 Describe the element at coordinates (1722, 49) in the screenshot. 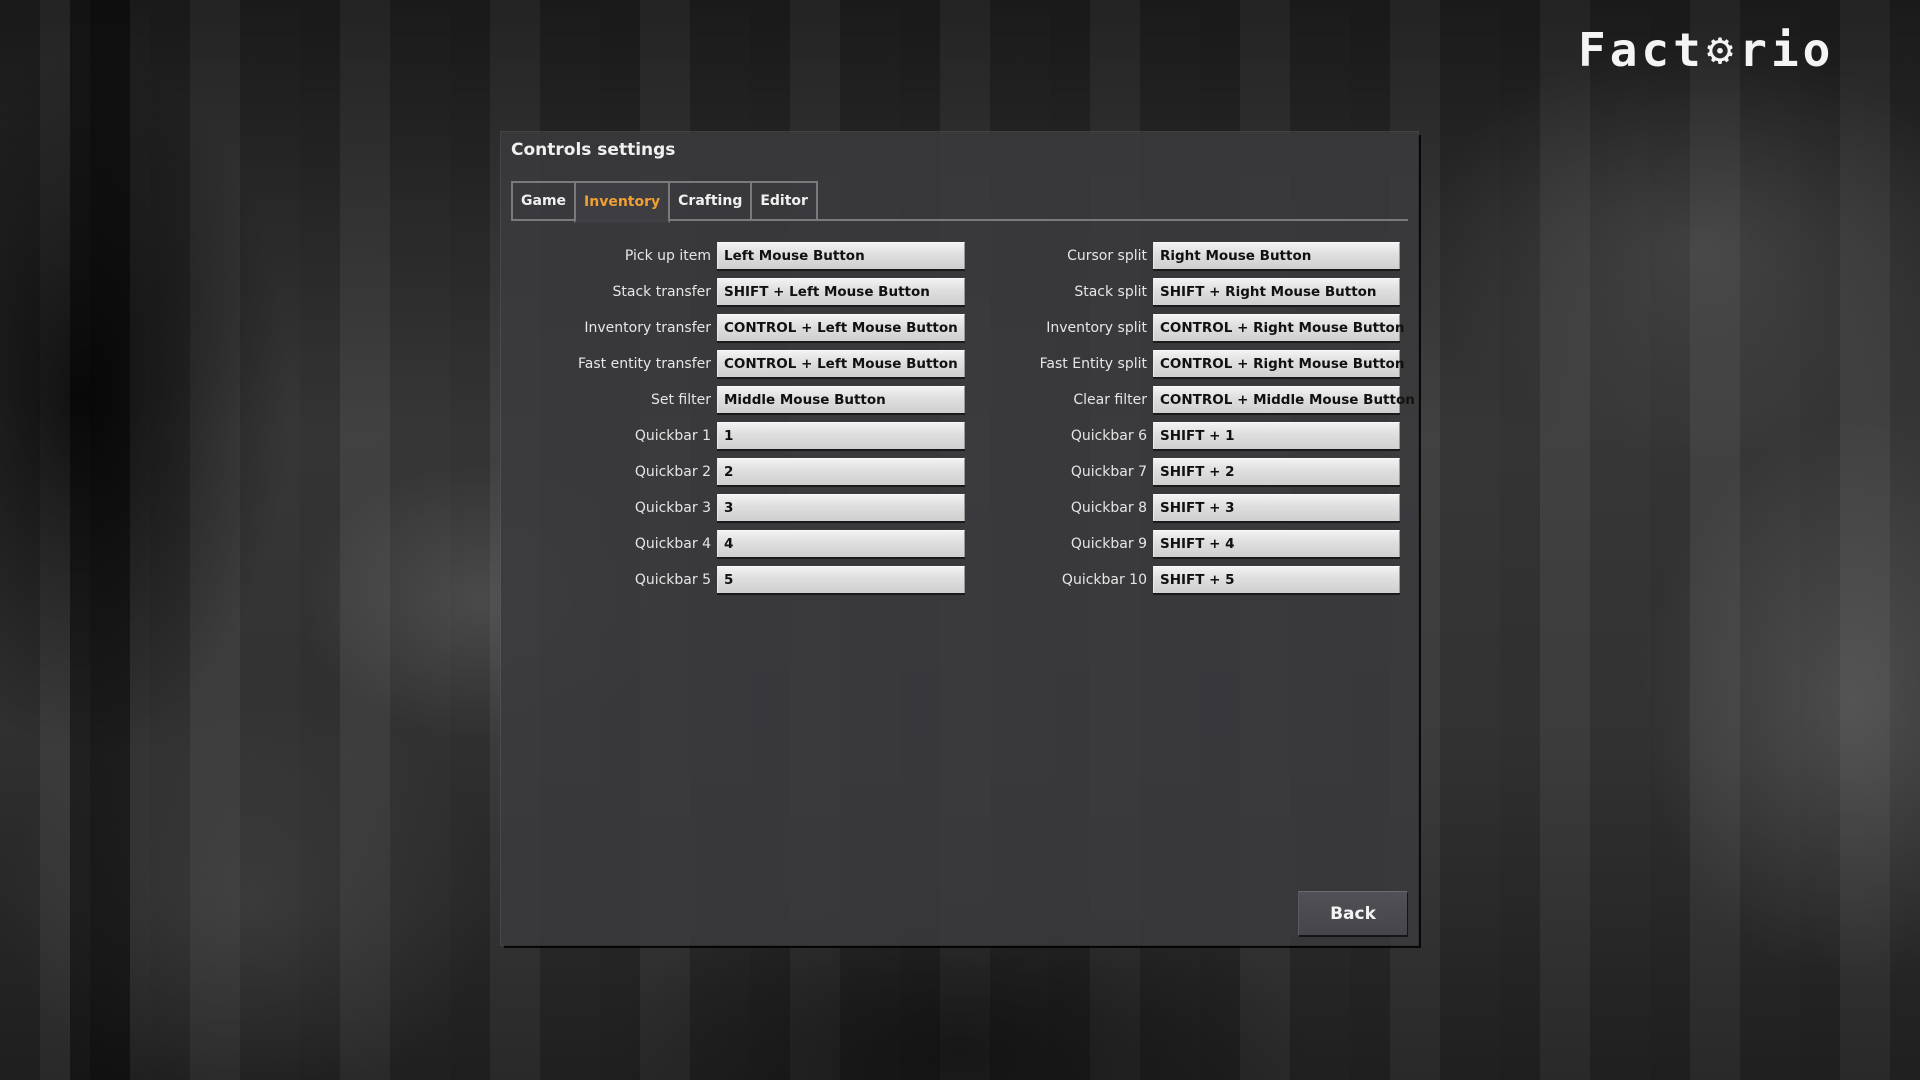

I see `gear-icon: ⚙` at that location.